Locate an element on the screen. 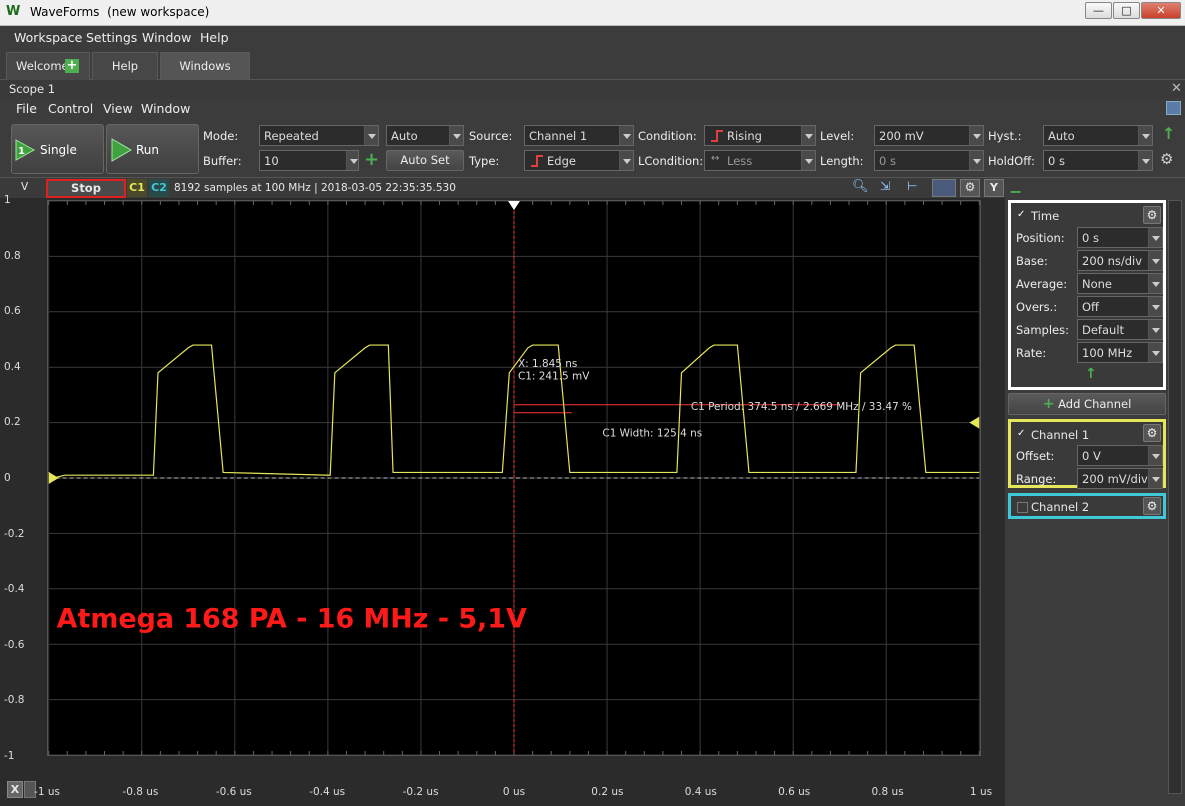  side-scrollbar is located at coordinates (1175, 497).